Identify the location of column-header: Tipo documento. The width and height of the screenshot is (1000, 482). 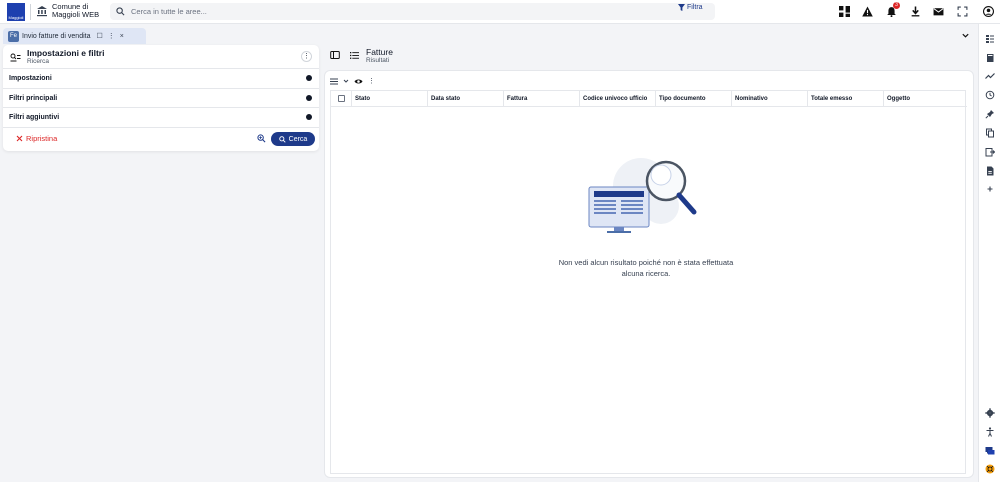
(693, 99).